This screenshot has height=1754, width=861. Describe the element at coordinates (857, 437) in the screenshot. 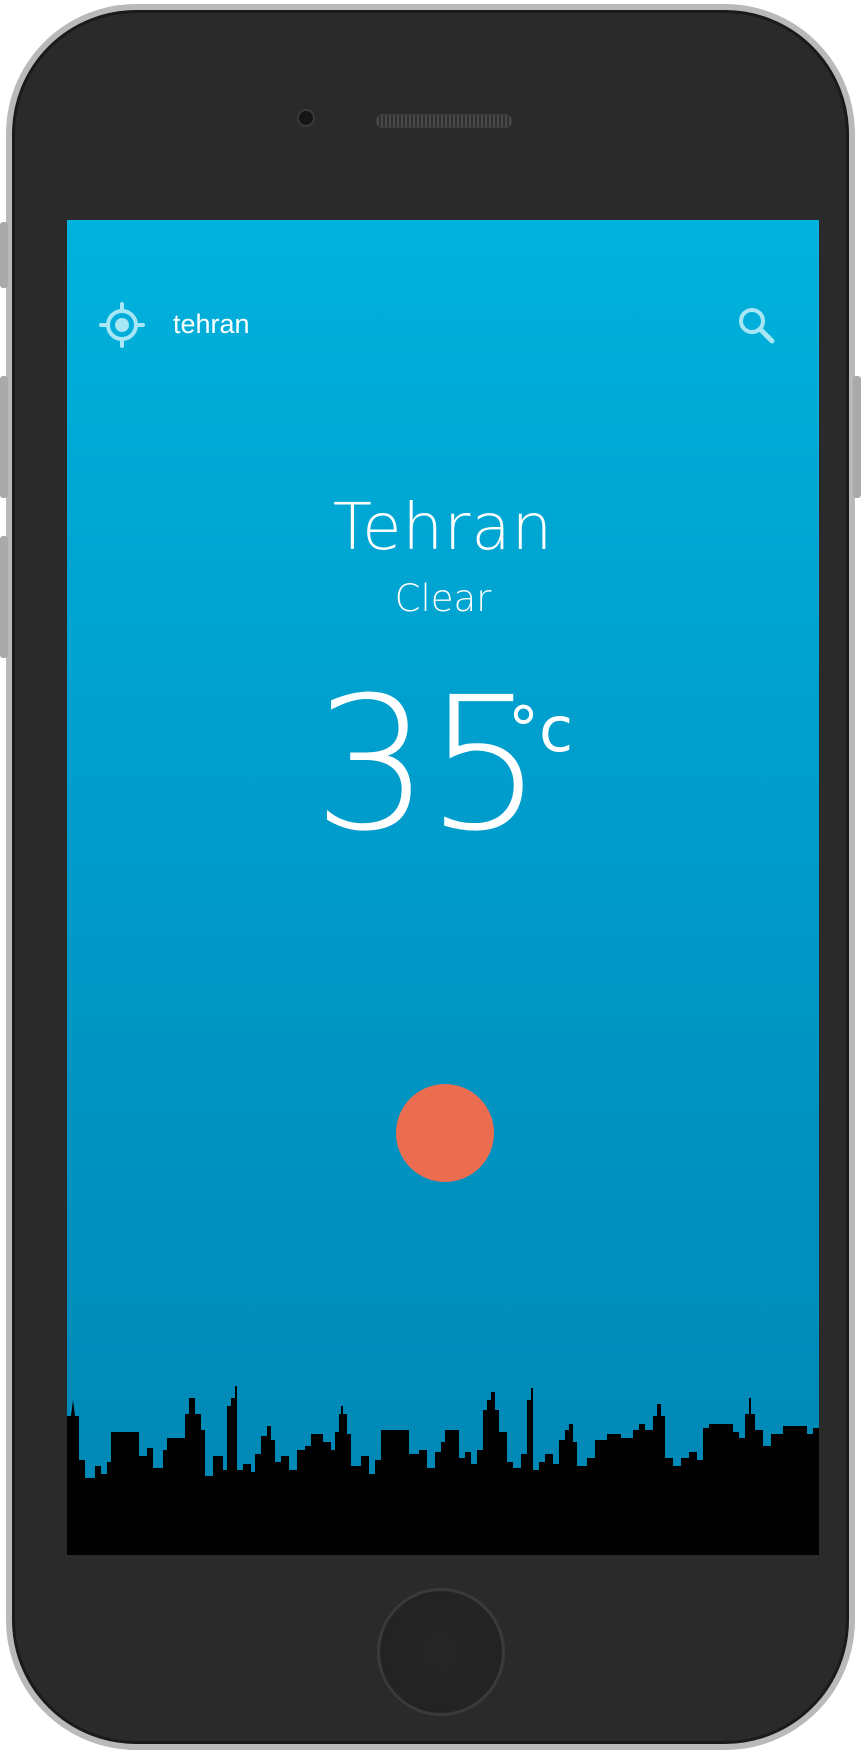

I see `power-button` at that location.